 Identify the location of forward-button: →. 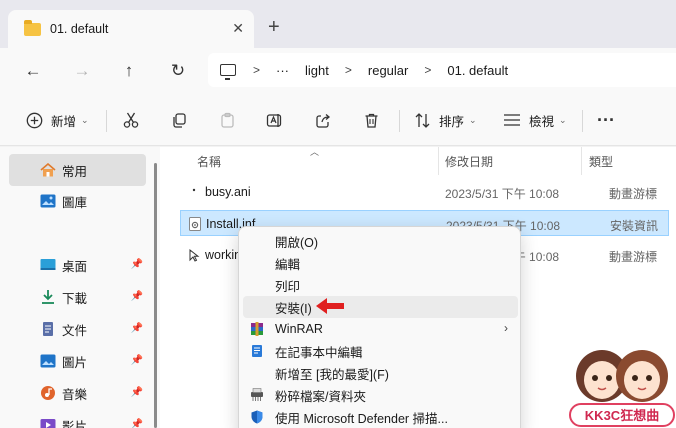
(82, 71).